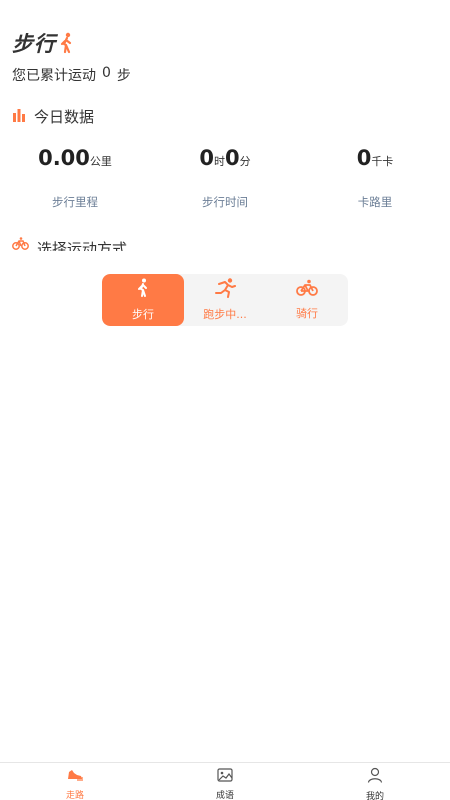  I want to click on time-minutes-value: 0, so click(232, 158).